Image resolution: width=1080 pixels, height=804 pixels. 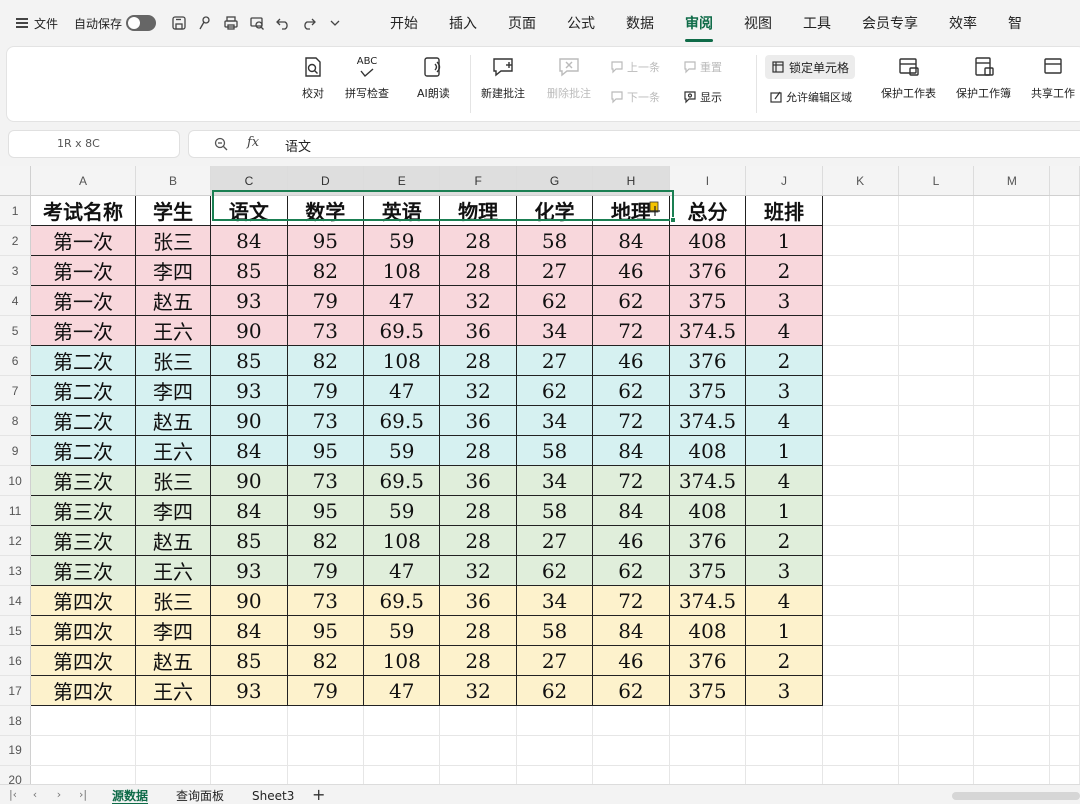 What do you see at coordinates (325, 391) in the screenshot?
I see `data-cell: 79` at bounding box center [325, 391].